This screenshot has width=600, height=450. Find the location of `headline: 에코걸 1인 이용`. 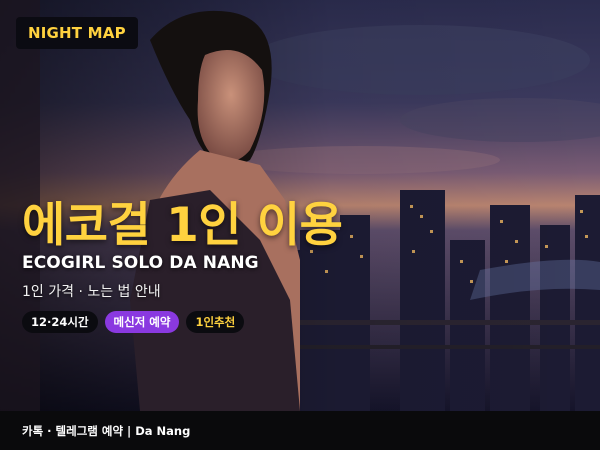

headline: 에코걸 1인 이용 is located at coordinates (182, 225).